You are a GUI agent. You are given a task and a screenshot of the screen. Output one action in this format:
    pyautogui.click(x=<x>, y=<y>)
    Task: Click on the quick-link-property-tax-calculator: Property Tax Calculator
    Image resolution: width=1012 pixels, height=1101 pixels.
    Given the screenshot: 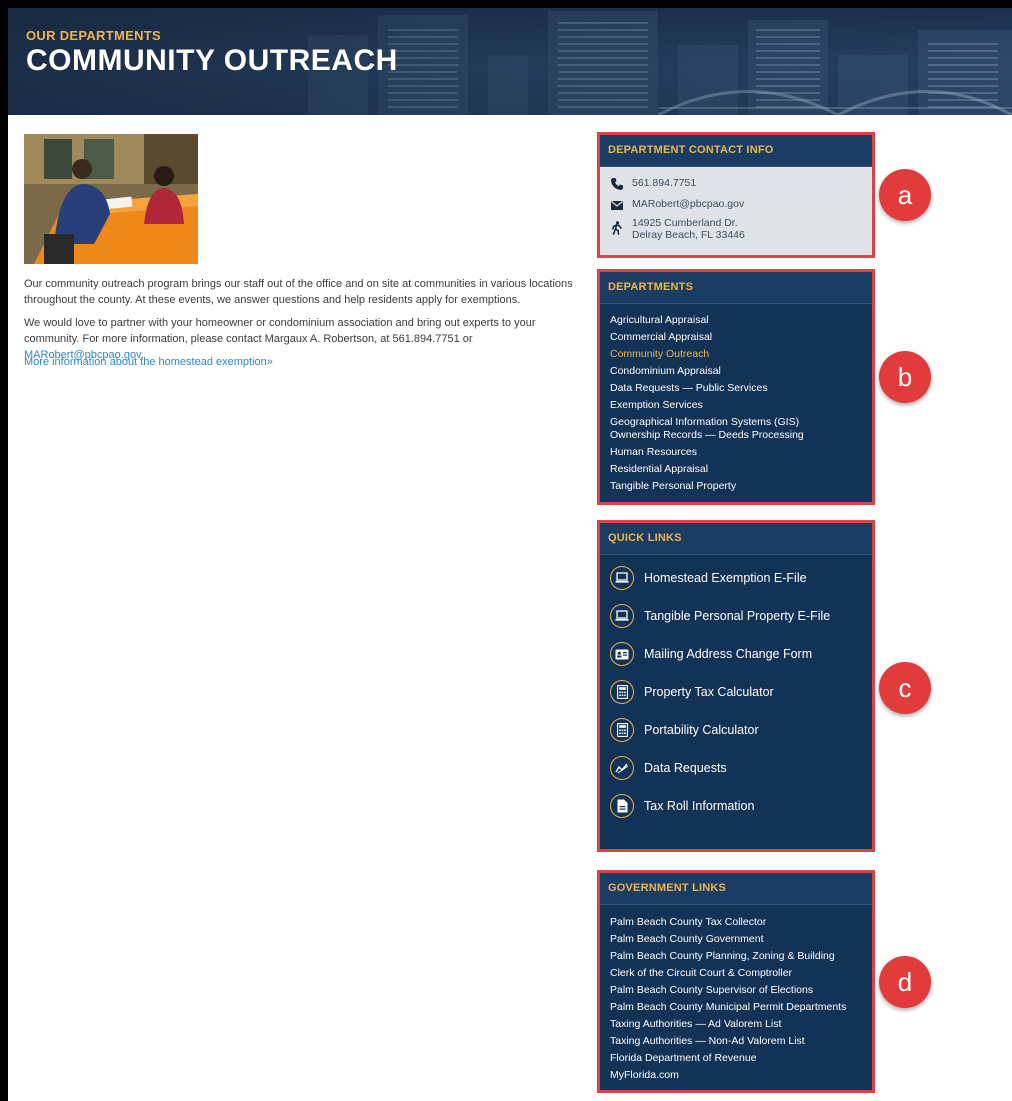 What is the action you would take?
    pyautogui.click(x=692, y=692)
    